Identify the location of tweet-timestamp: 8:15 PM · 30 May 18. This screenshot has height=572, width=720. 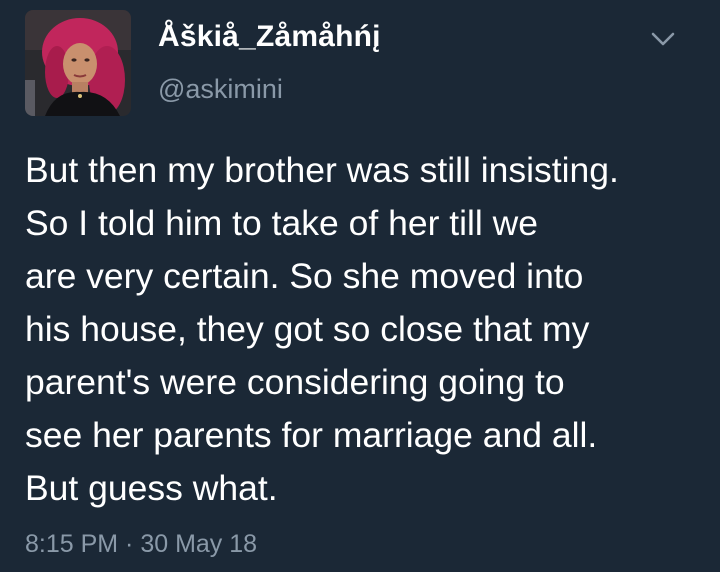
(141, 544).